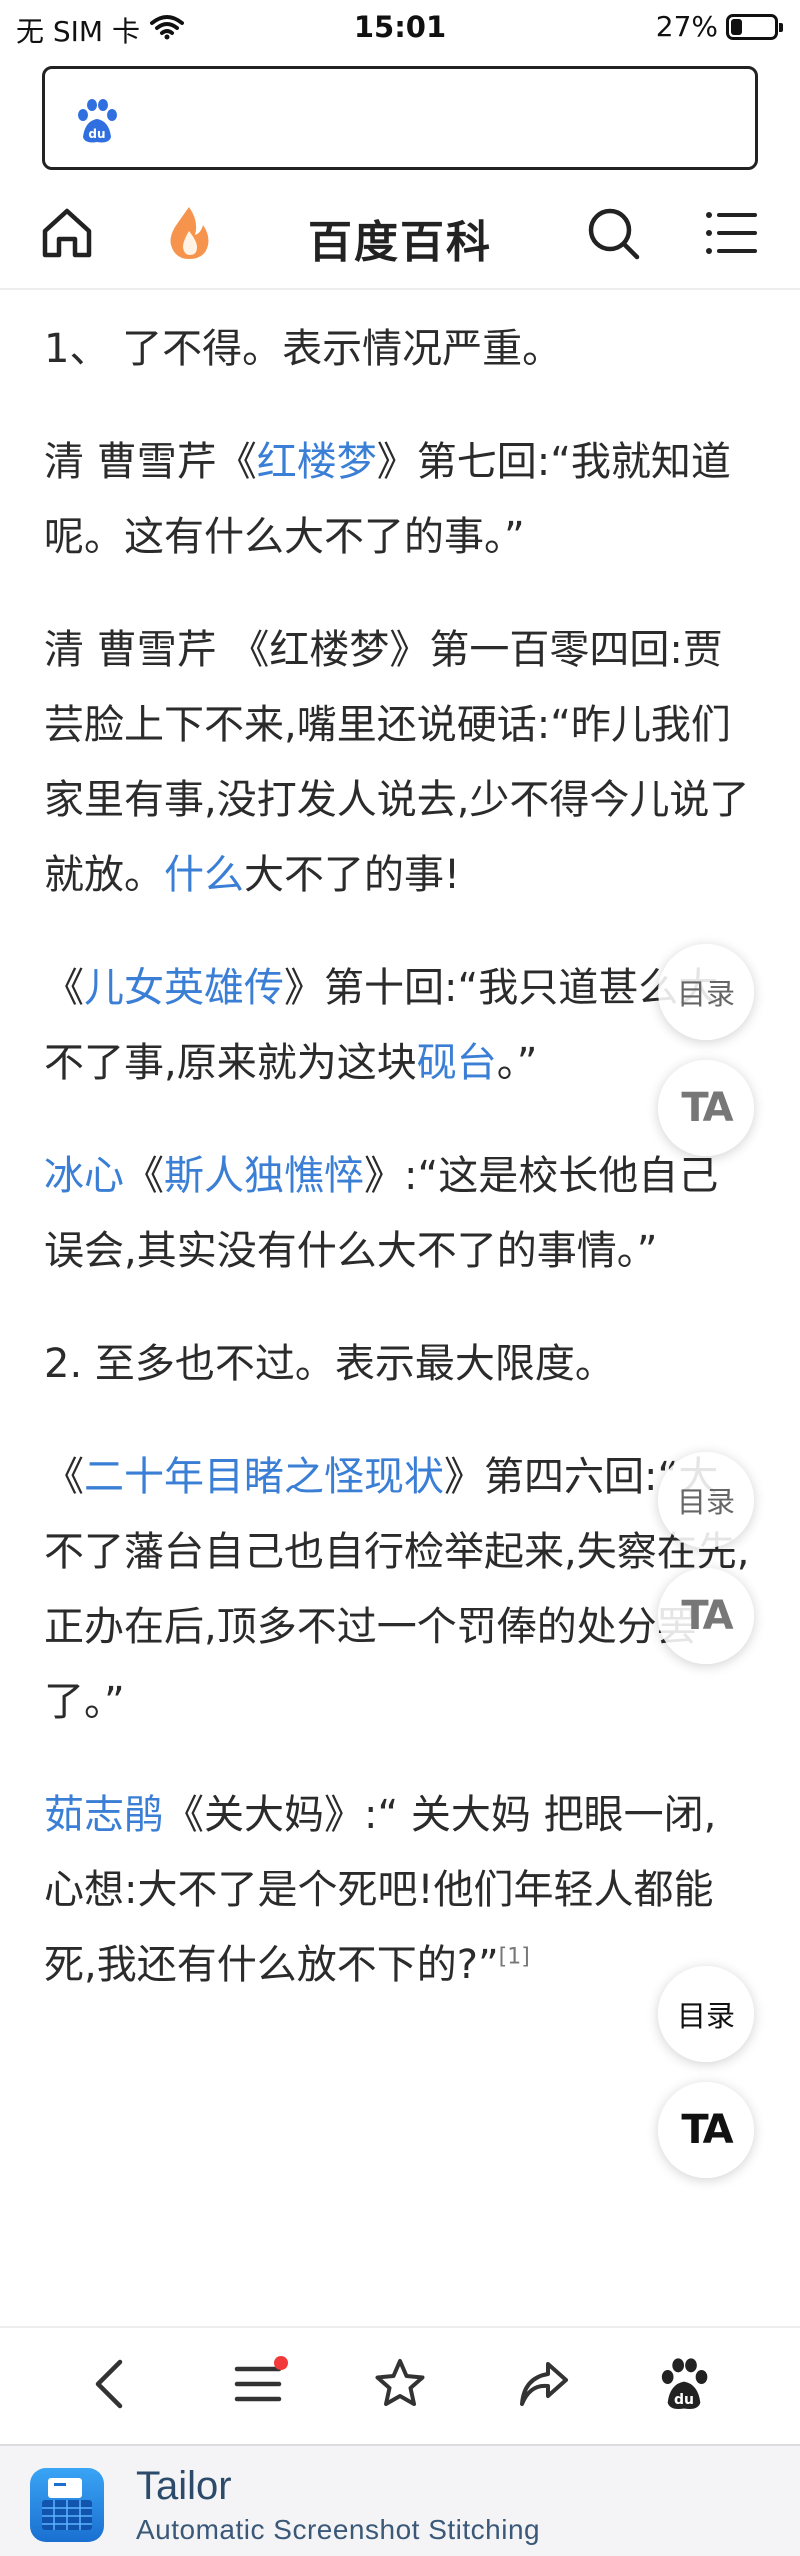 The height and width of the screenshot is (2556, 800). I want to click on share-icon, so click(544, 2386).